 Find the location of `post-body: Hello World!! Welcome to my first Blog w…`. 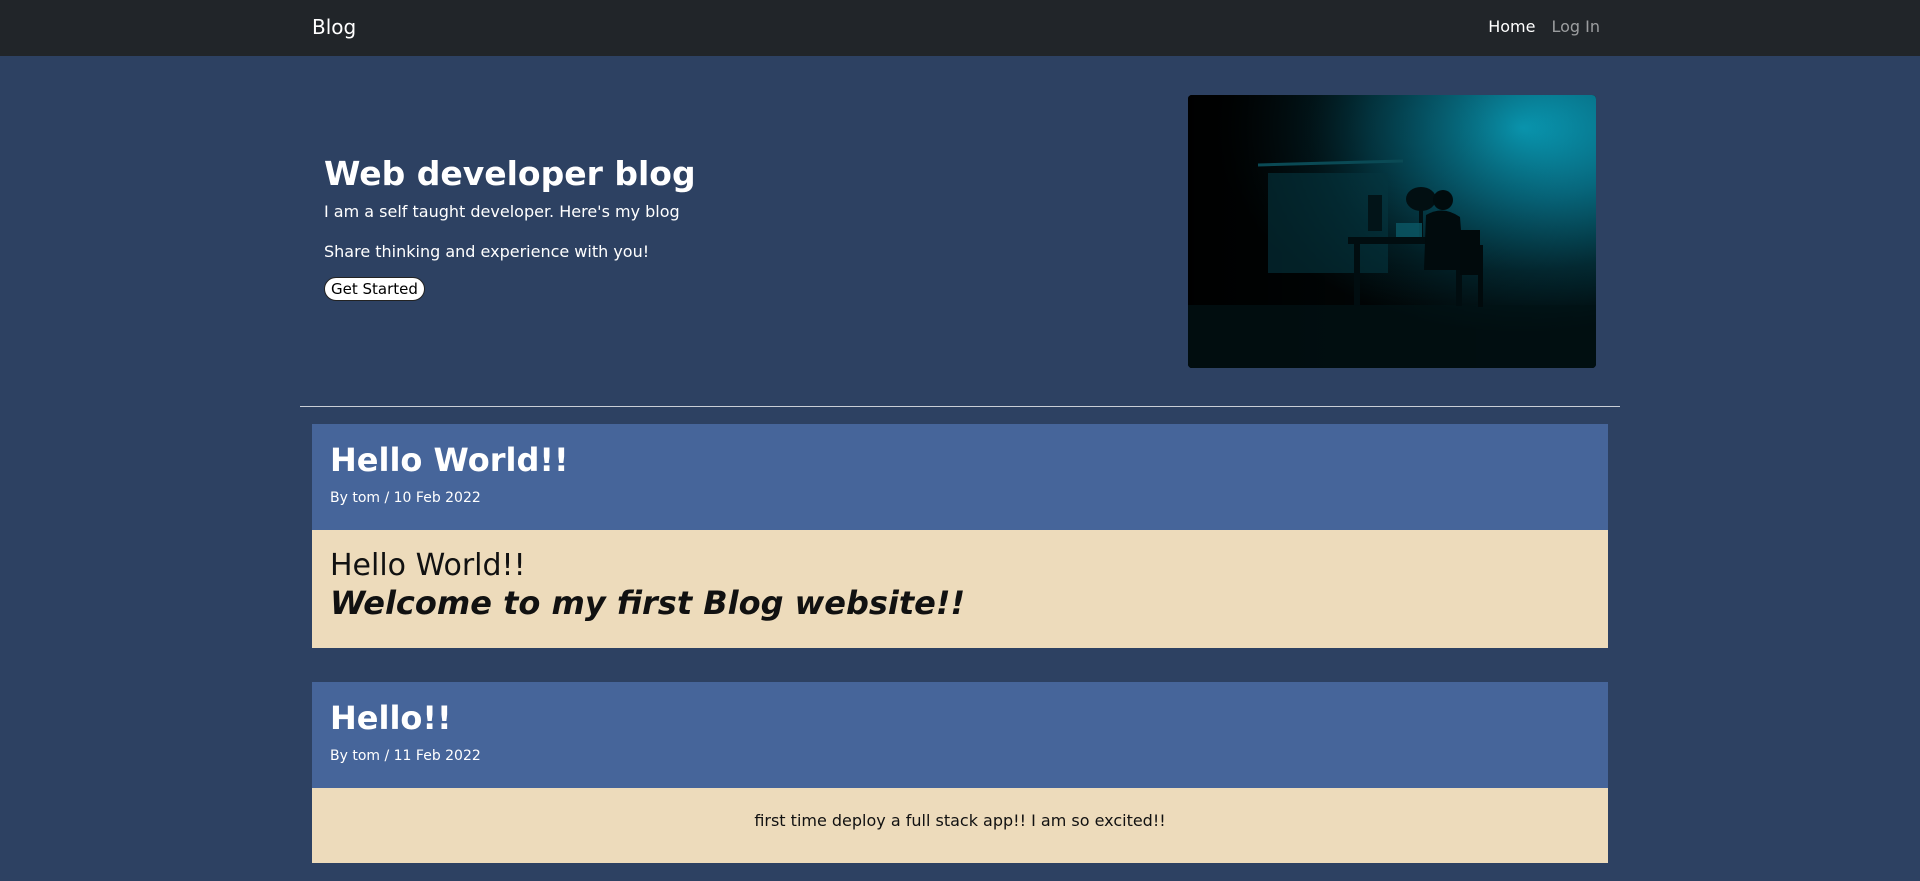

post-body: Hello World!! Welcome to my first Blog w… is located at coordinates (960, 589).